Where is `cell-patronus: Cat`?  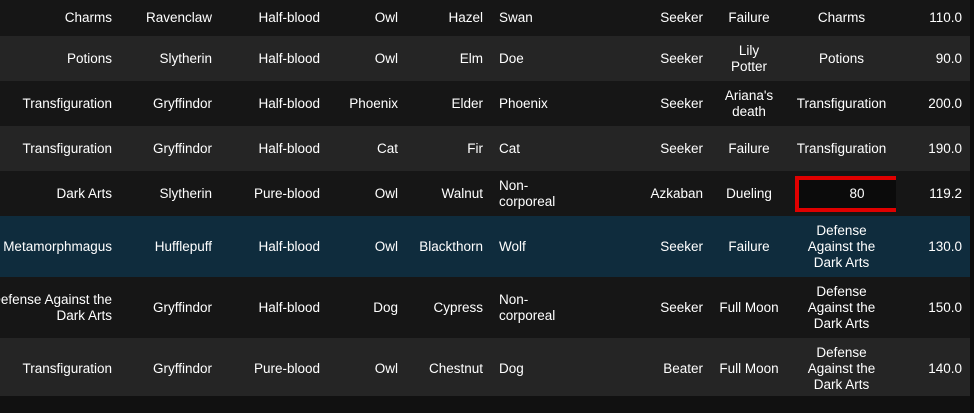 cell-patronus: Cat is located at coordinates (534, 148).